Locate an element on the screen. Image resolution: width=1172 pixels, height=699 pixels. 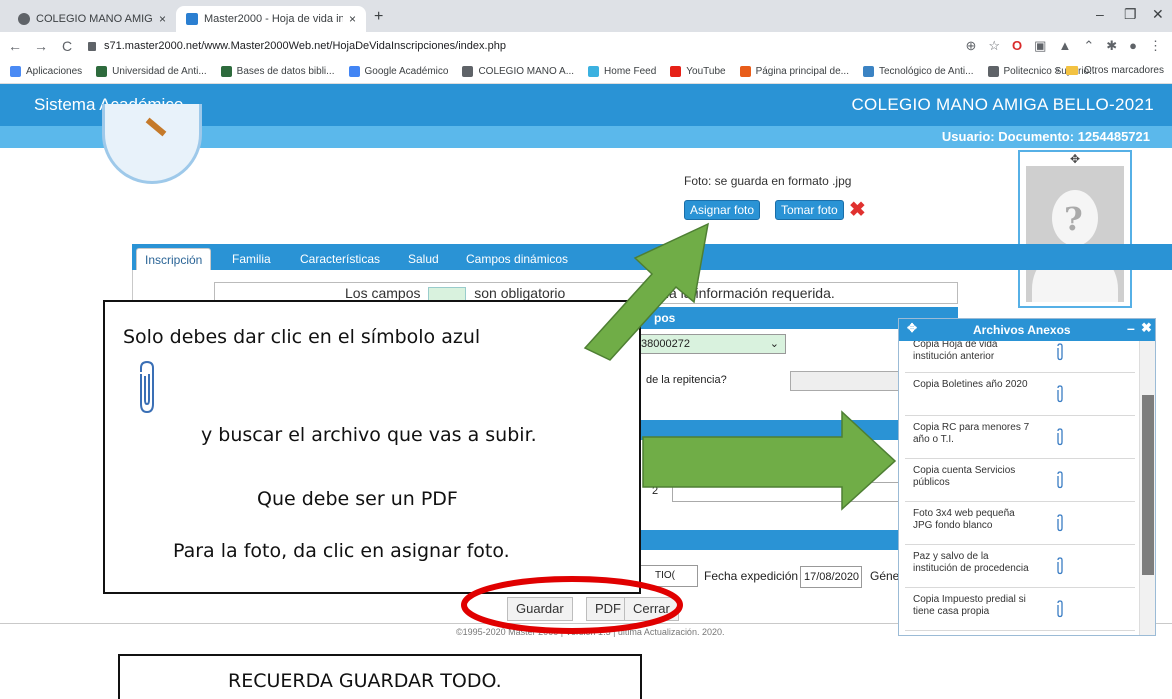
attachment-row: Cartas laborales de los padres is located at coordinates (1020, 633).